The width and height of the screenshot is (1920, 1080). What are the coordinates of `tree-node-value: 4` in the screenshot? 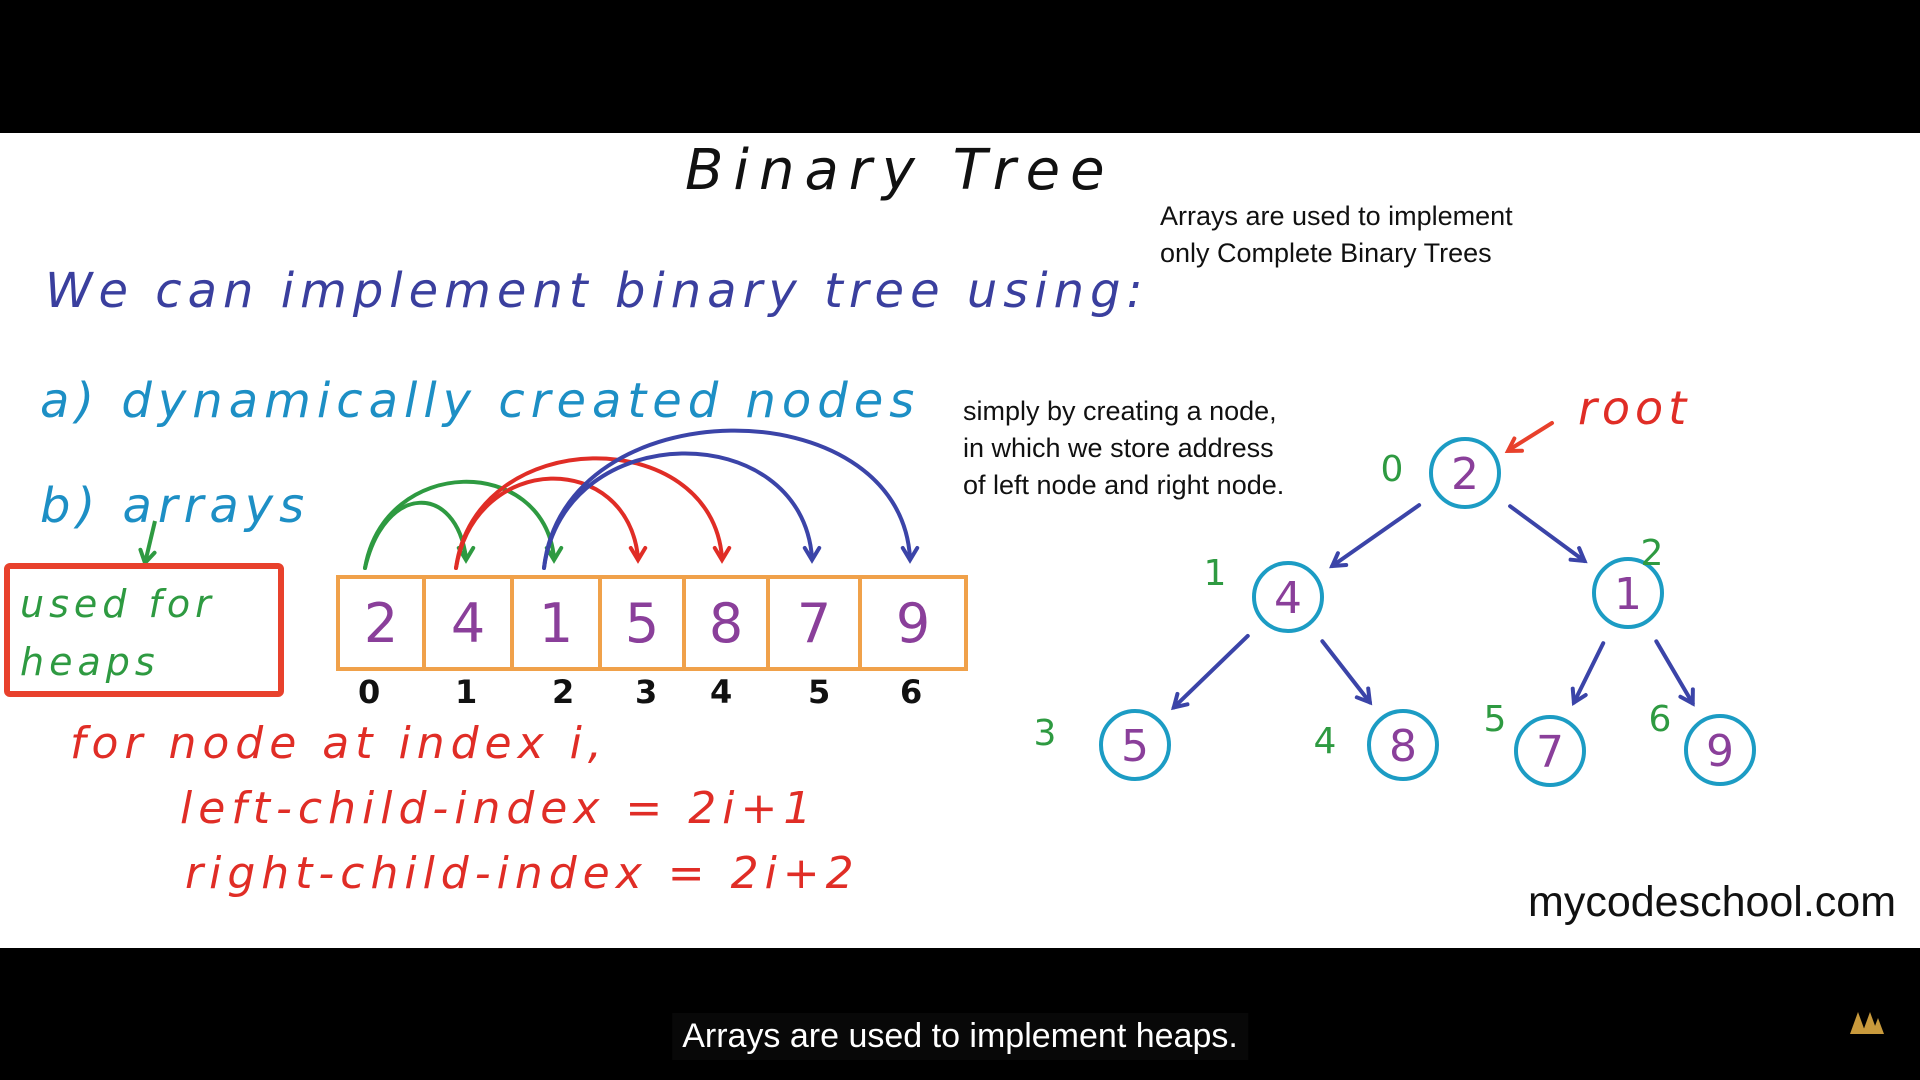 It's located at (1288, 598).